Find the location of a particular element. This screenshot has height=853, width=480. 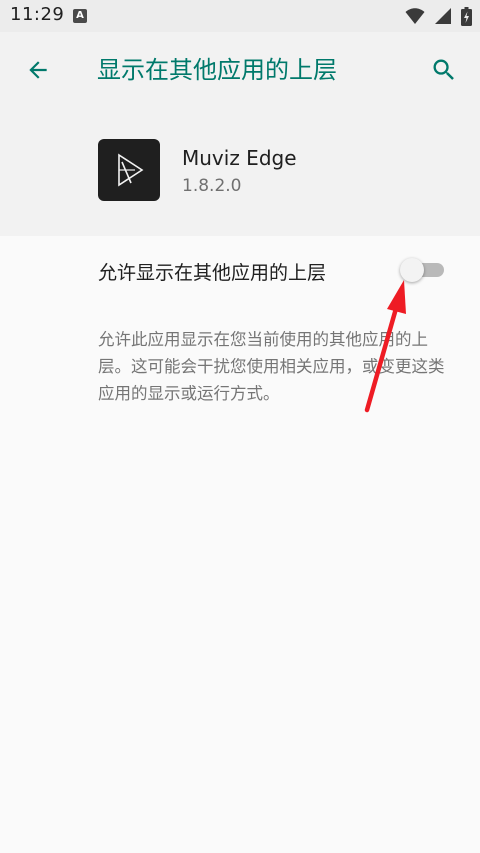

app-bar: 显示在其他应用的上层 is located at coordinates (240, 70).